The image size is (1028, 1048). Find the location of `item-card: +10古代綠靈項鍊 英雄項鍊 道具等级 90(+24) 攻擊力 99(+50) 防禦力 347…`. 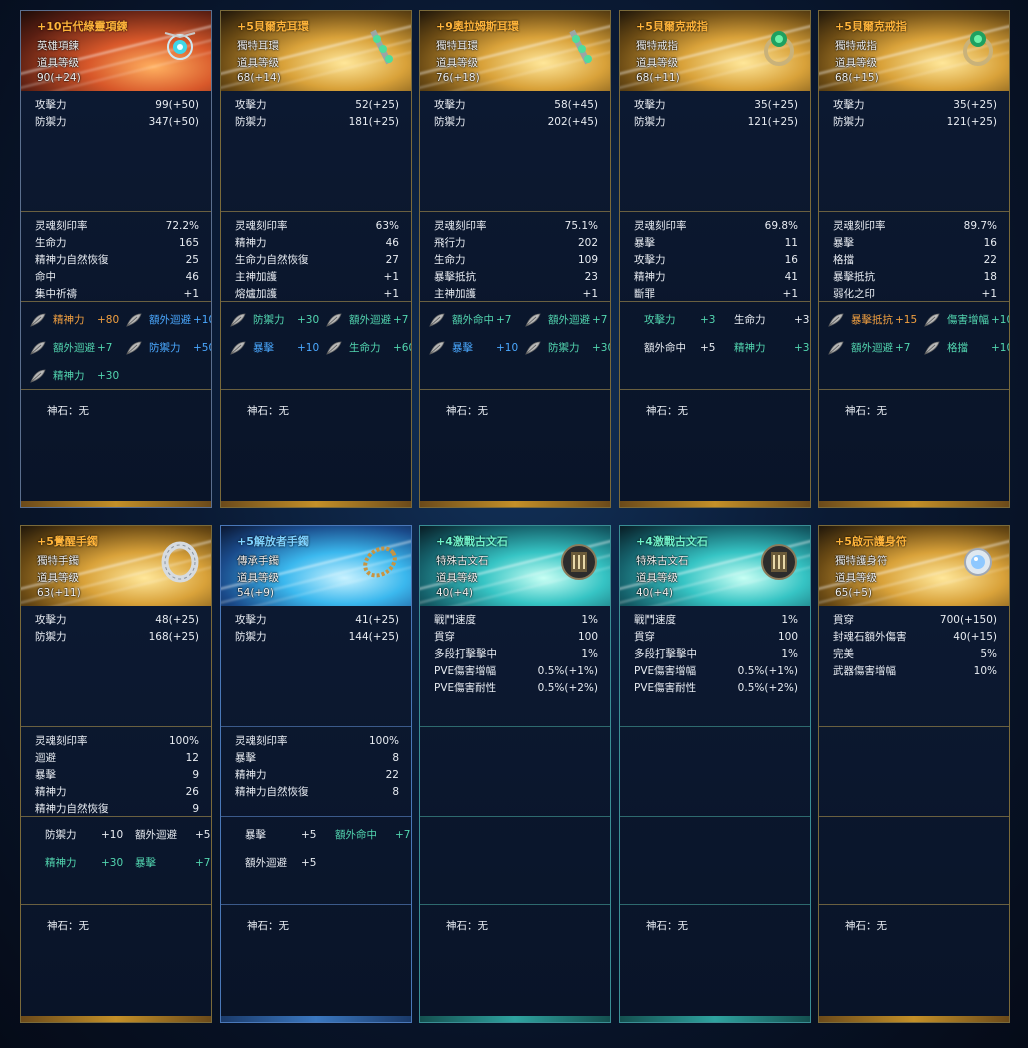

item-card: +10古代綠靈項鍊 英雄項鍊 道具等级 90(+24) 攻擊力 99(+50) 防禦力 347… is located at coordinates (116, 259).